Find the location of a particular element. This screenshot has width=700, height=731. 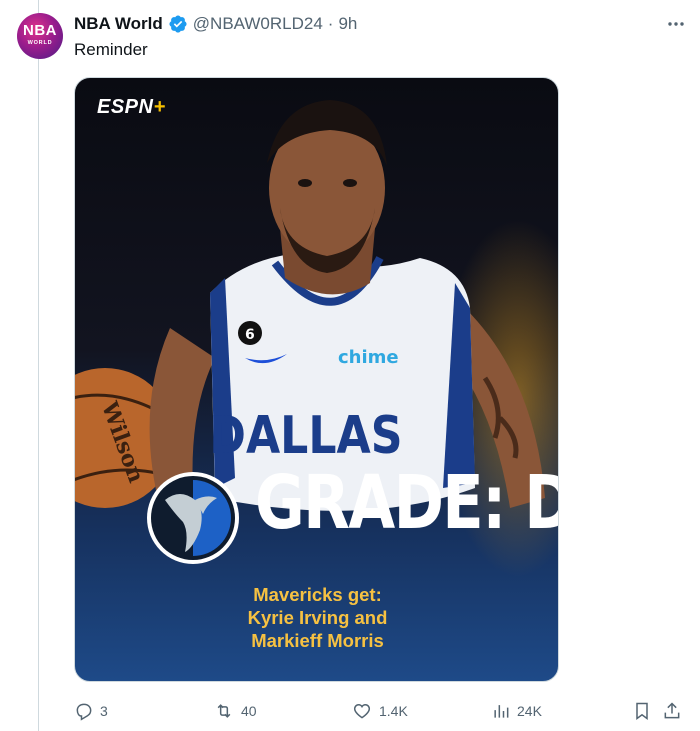

espn-plus-logo: ESPN+ is located at coordinates (131, 107).